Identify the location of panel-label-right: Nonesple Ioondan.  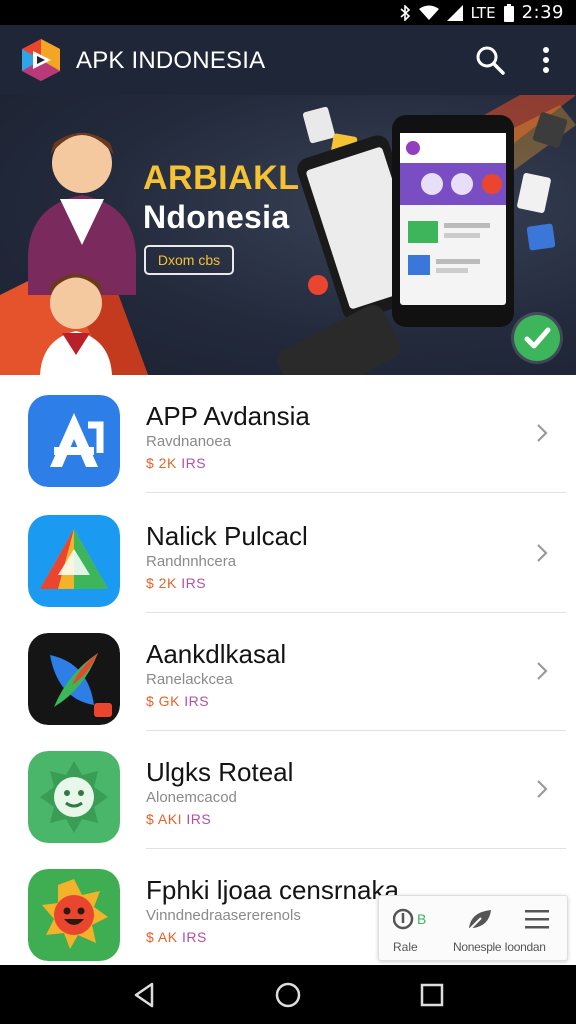
(499, 947).